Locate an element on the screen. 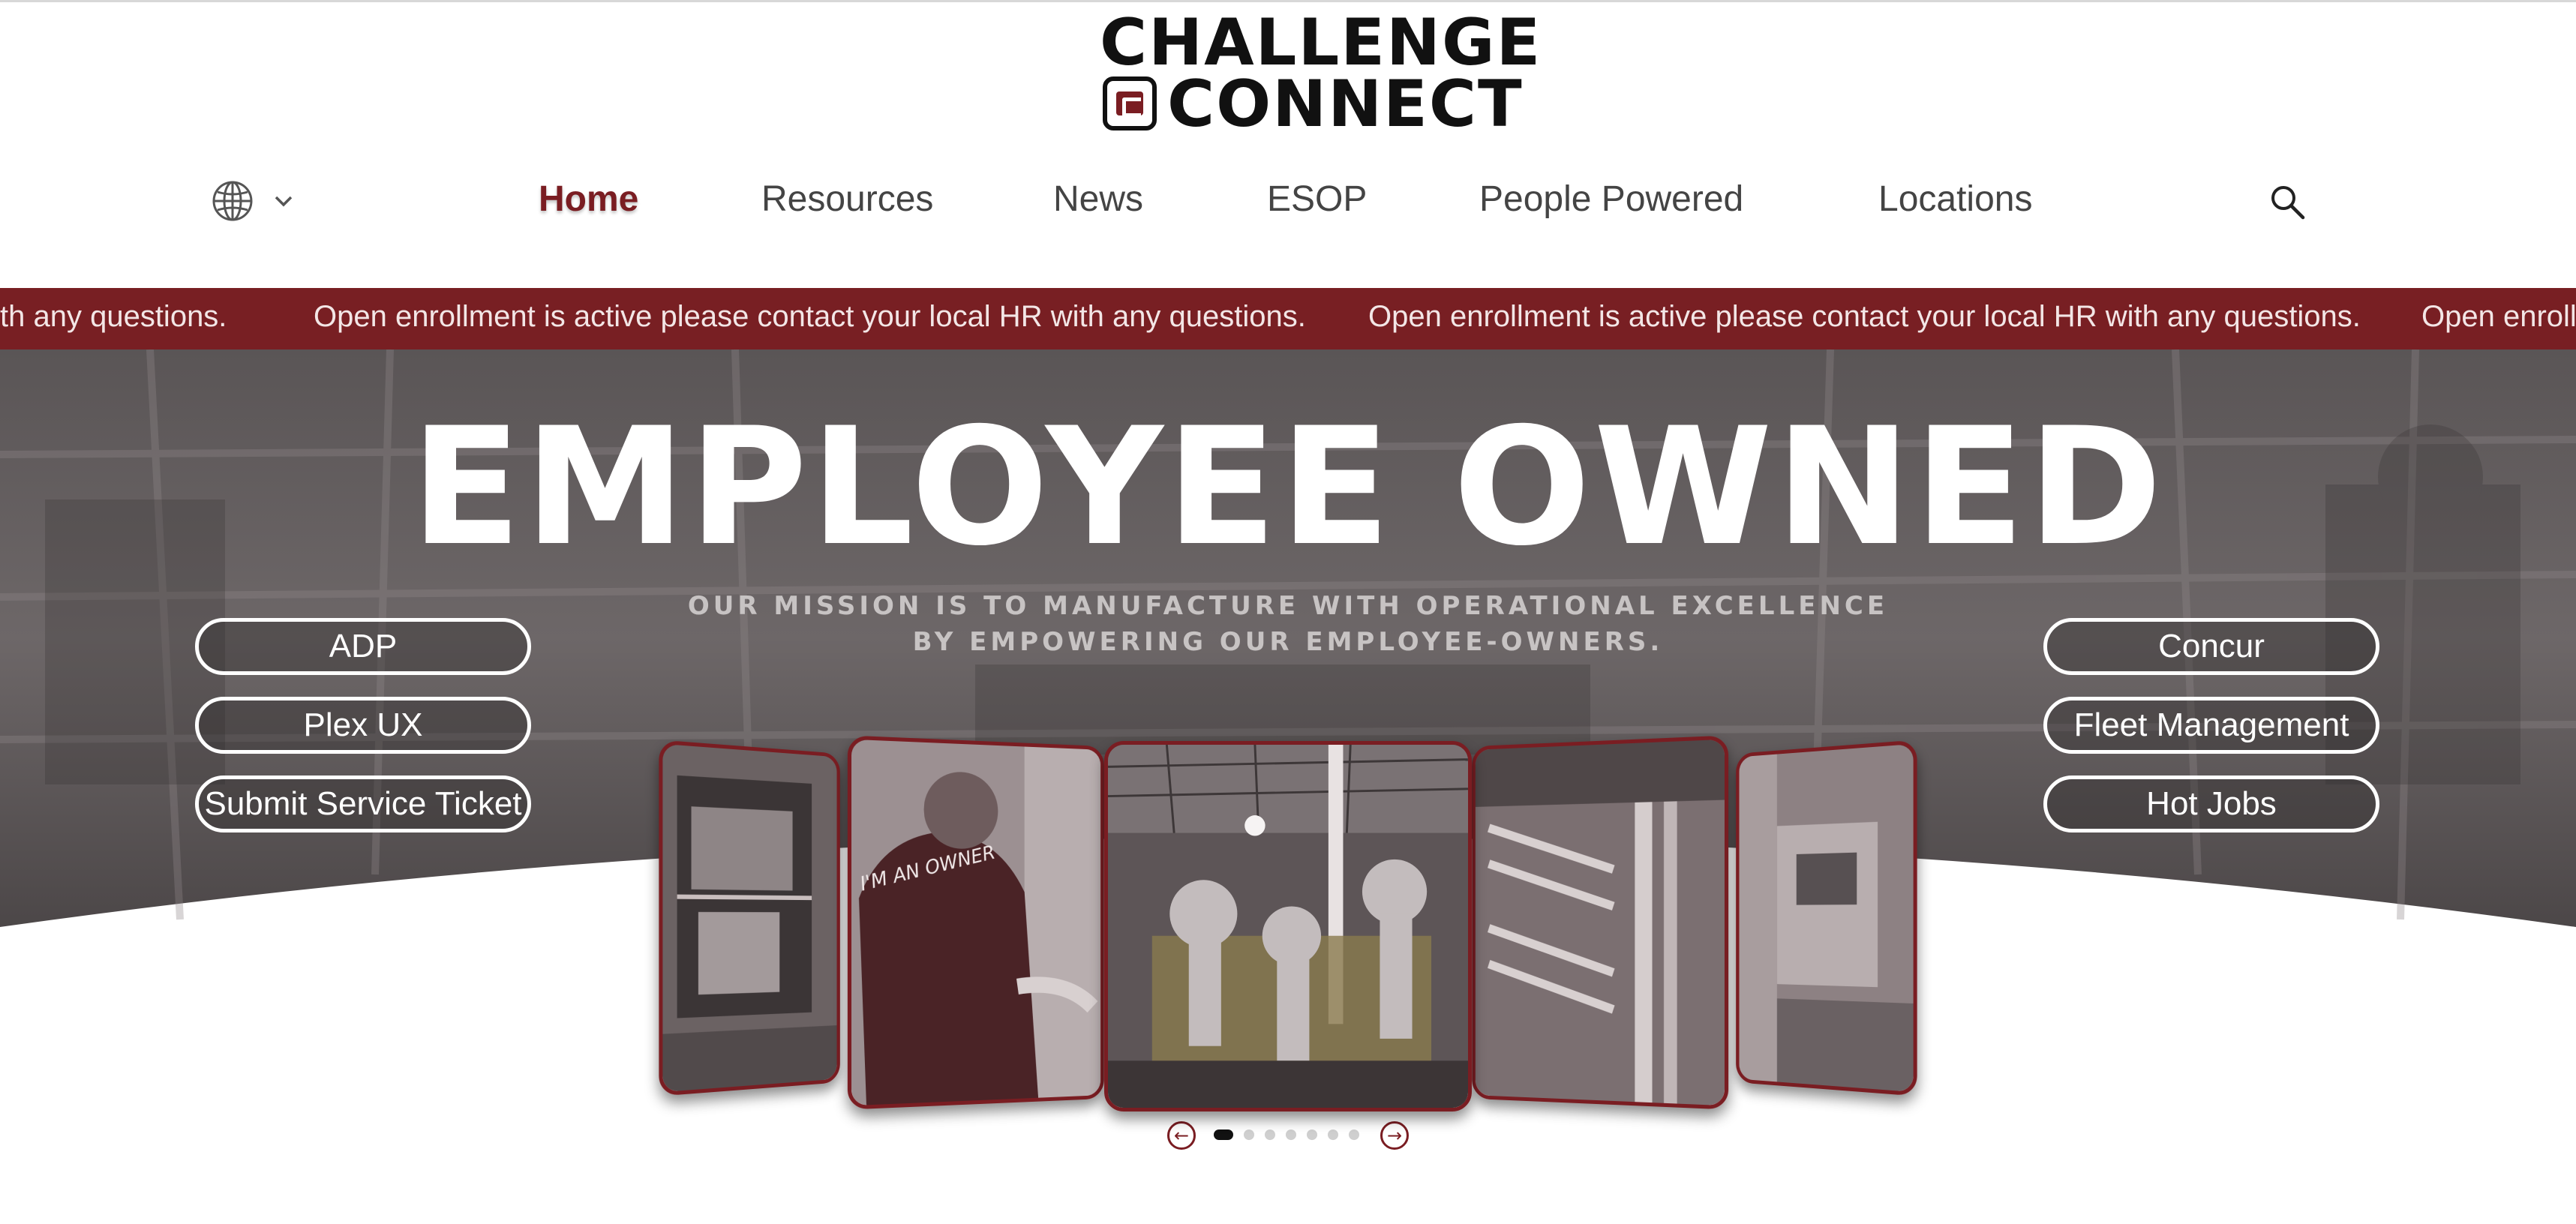  nav-locations: Locations is located at coordinates (1955, 199).